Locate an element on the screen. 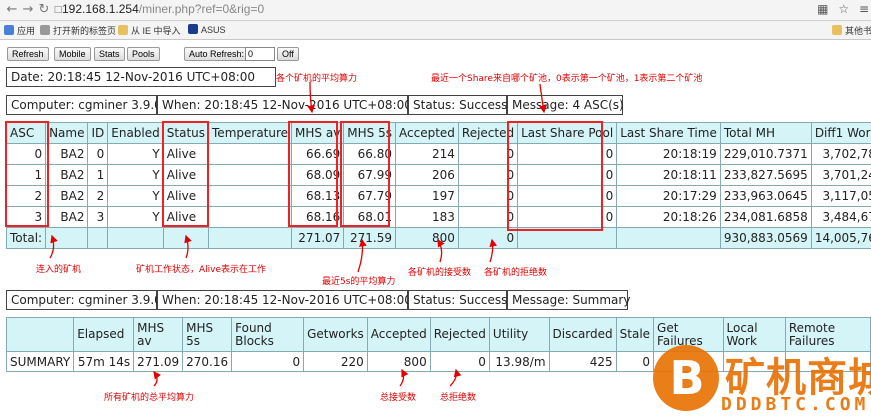 This screenshot has width=871, height=417. star-icon: ☆ is located at coordinates (843, 9).